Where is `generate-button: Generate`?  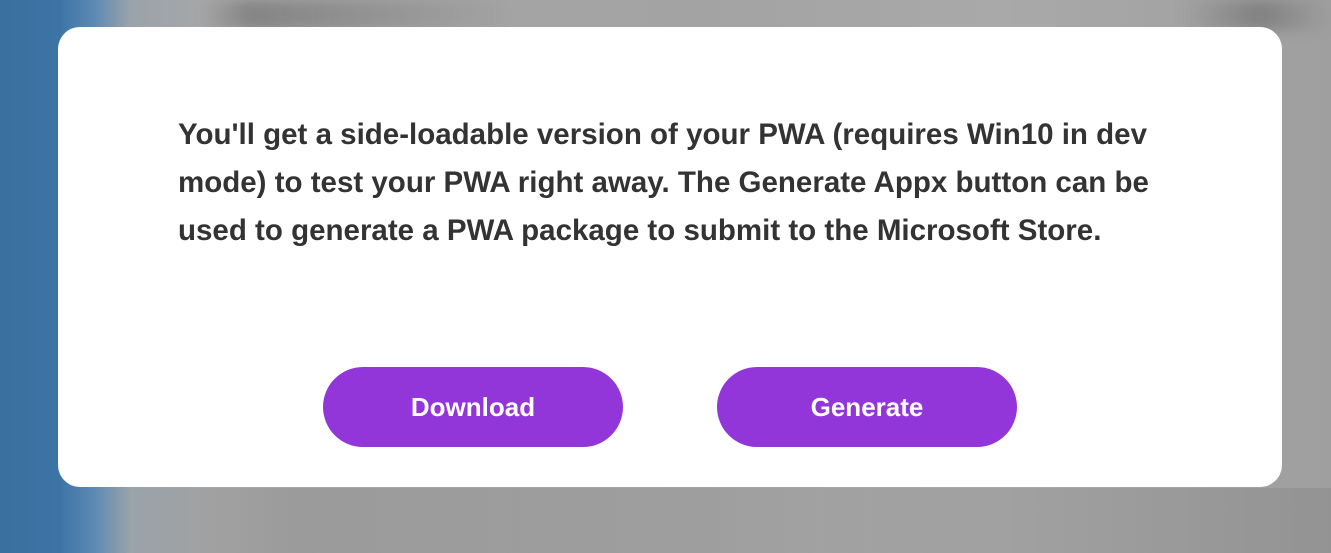
generate-button: Generate is located at coordinates (867, 407).